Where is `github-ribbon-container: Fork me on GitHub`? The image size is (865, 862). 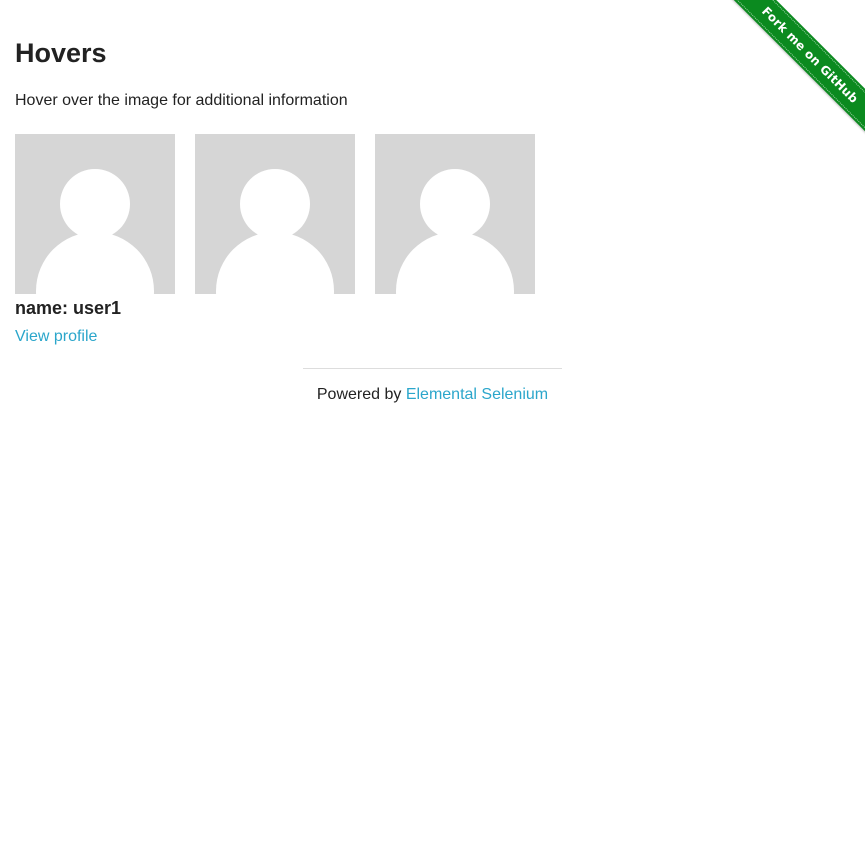 github-ribbon-container: Fork me on GitHub is located at coordinates (790, 74).